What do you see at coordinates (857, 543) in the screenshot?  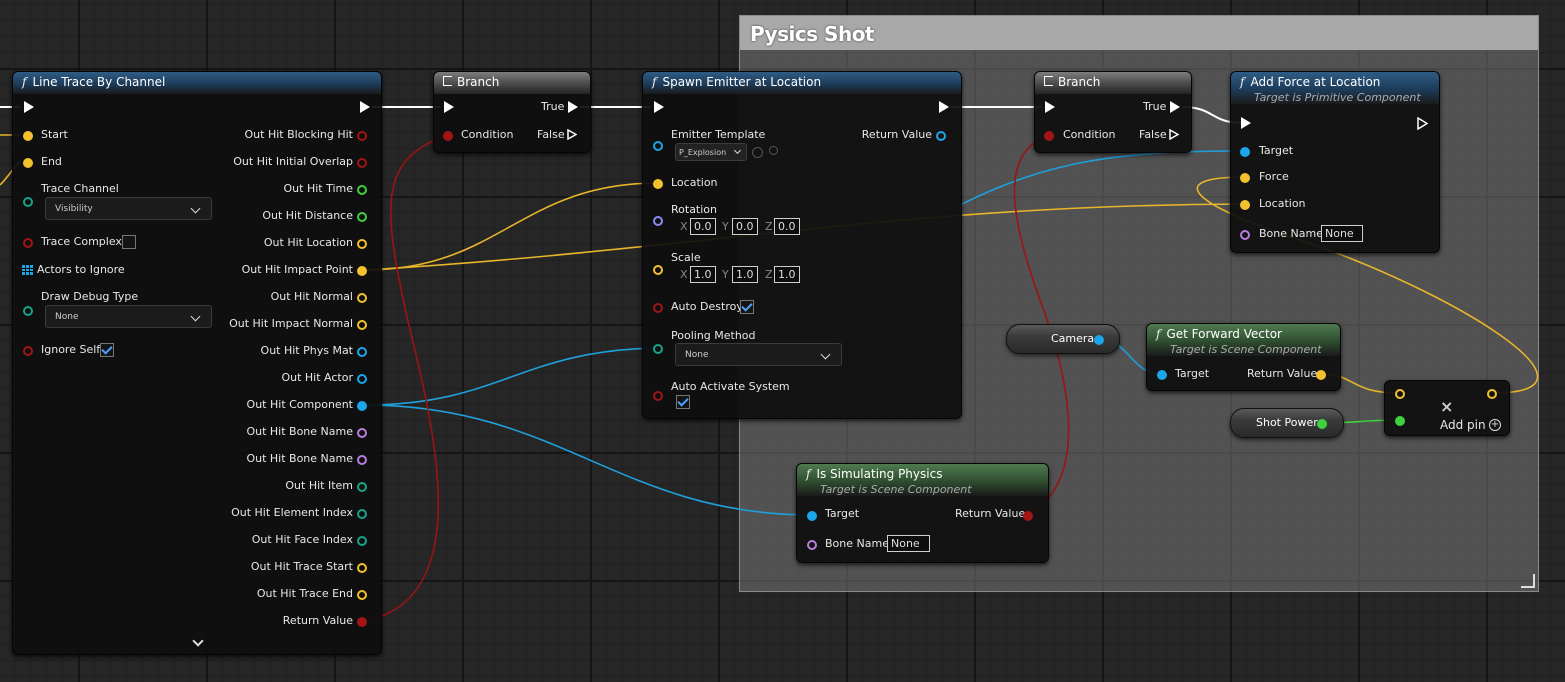 I see `simulating-bone-name-label: Bone Name` at bounding box center [857, 543].